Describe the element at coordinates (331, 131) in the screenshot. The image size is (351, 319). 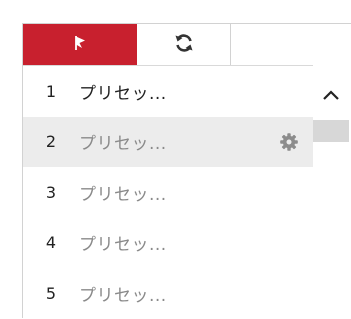
I see `scroll-thumb` at that location.